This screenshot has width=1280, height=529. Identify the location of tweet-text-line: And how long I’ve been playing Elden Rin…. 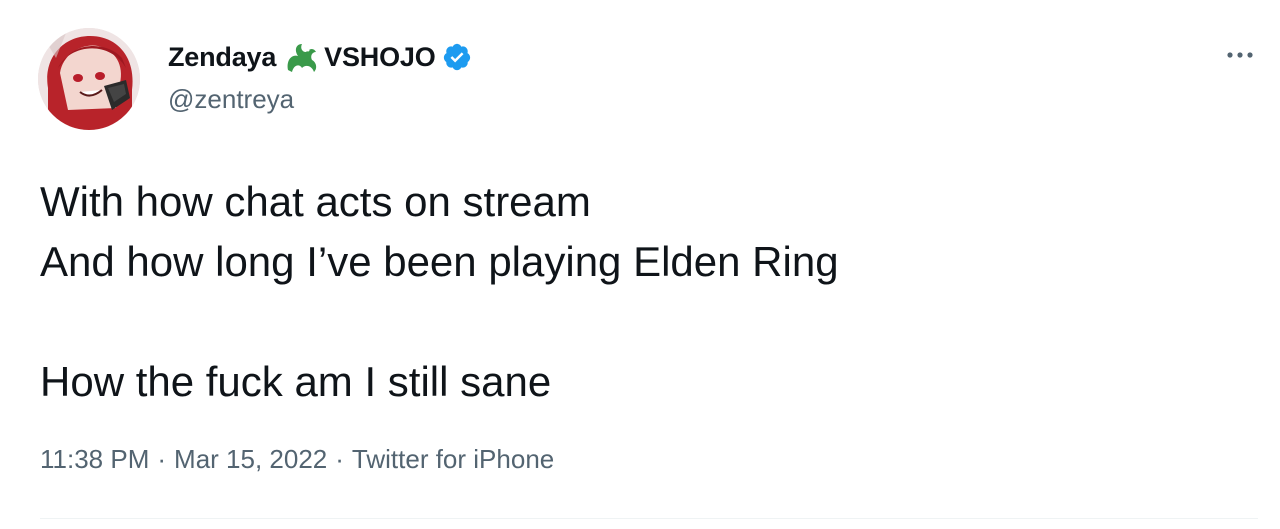
(439, 261).